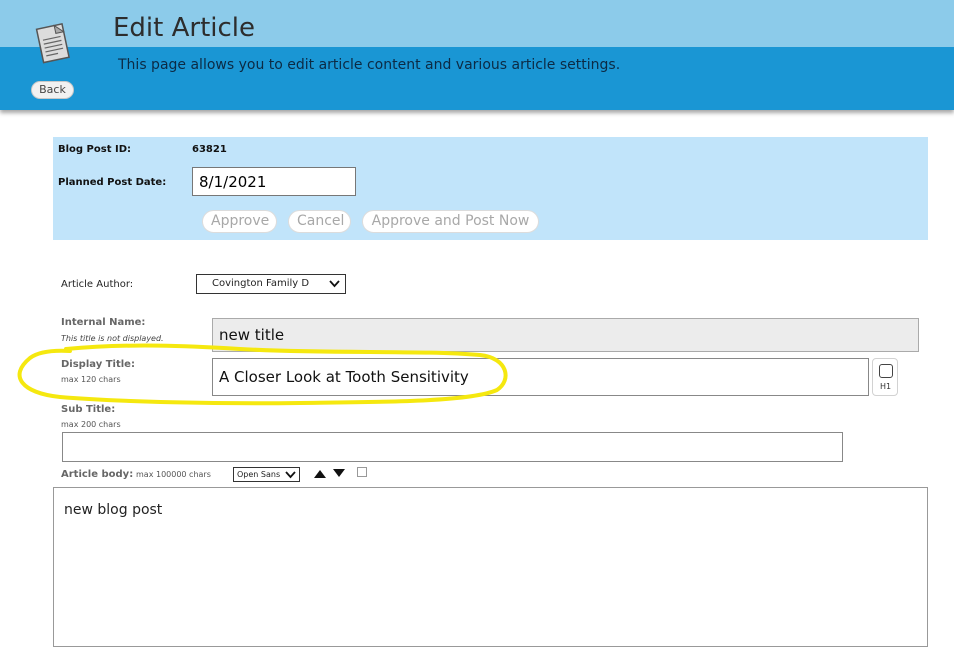 This screenshot has height=647, width=954. I want to click on document-icon, so click(52, 43).